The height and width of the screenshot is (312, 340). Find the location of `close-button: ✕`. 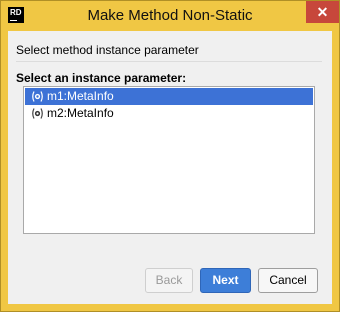

close-button: ✕ is located at coordinates (322, 12).